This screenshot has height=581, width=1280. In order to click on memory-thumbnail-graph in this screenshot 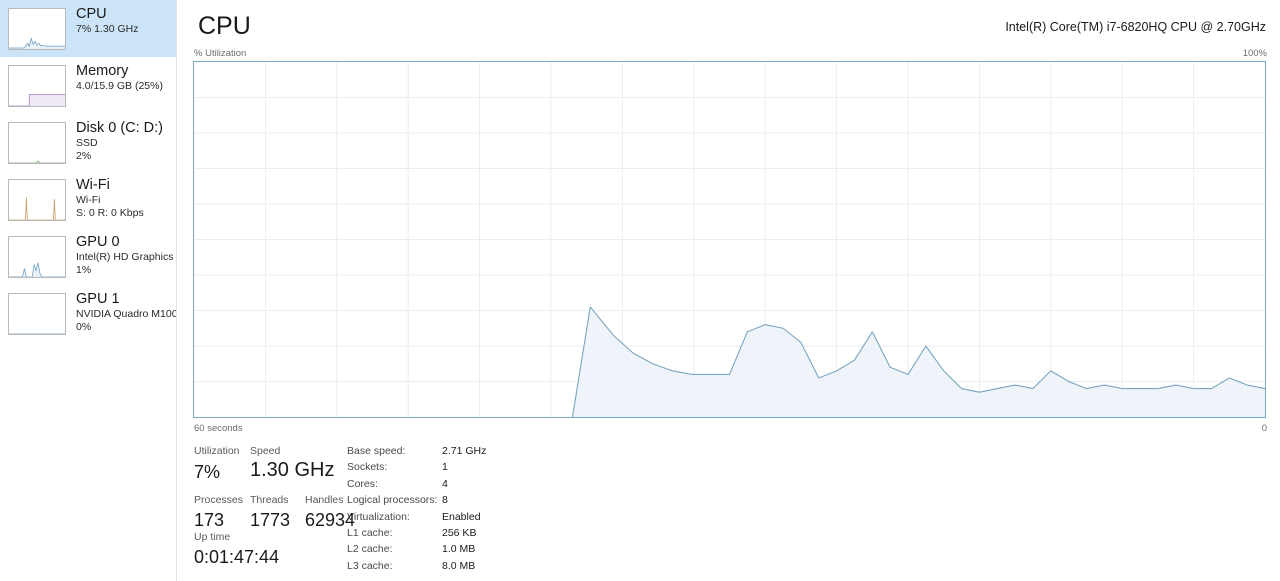, I will do `click(37, 86)`.